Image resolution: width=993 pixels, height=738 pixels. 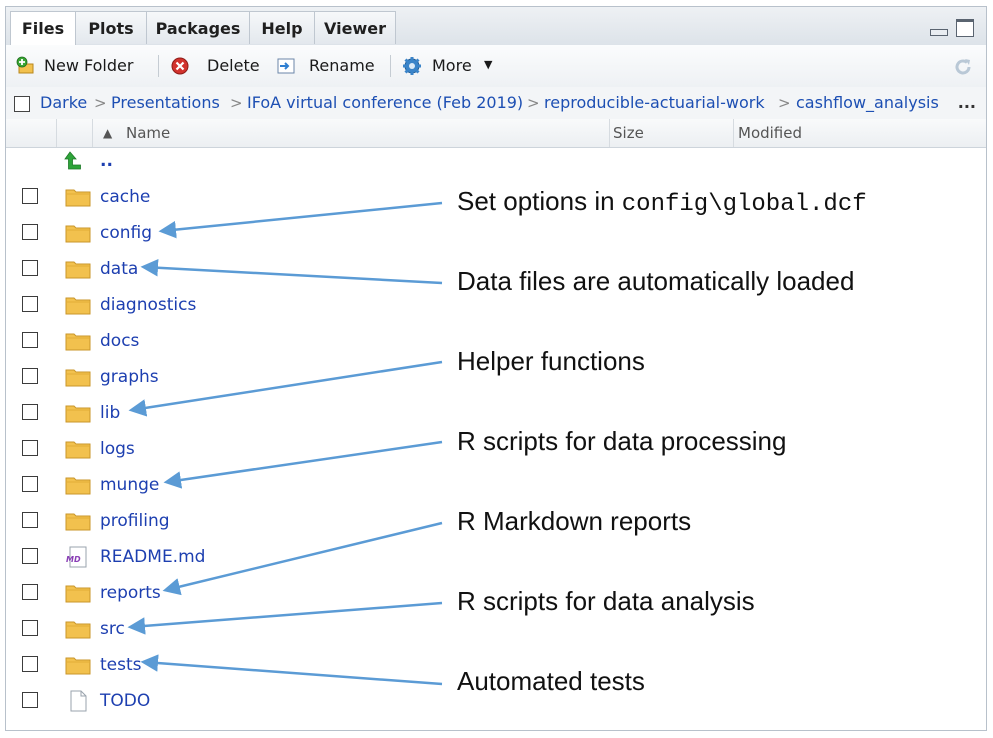 What do you see at coordinates (867, 103) in the screenshot?
I see `breadcrumb-item-cashflow: cashflow_analysis` at bounding box center [867, 103].